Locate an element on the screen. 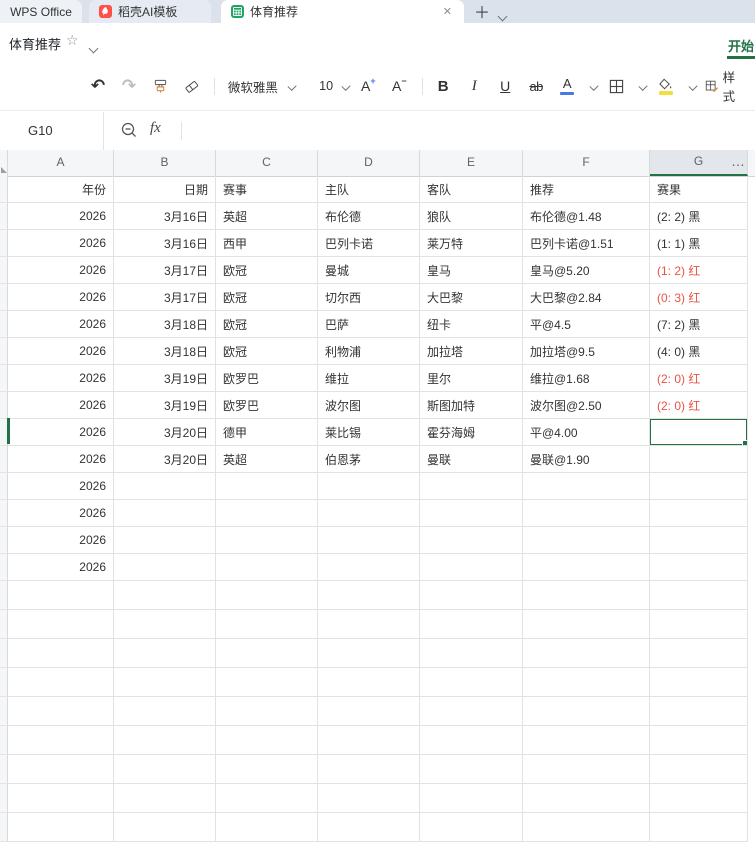 This screenshot has width=755, height=842. cell: 皇马@5.20 is located at coordinates (586, 270).